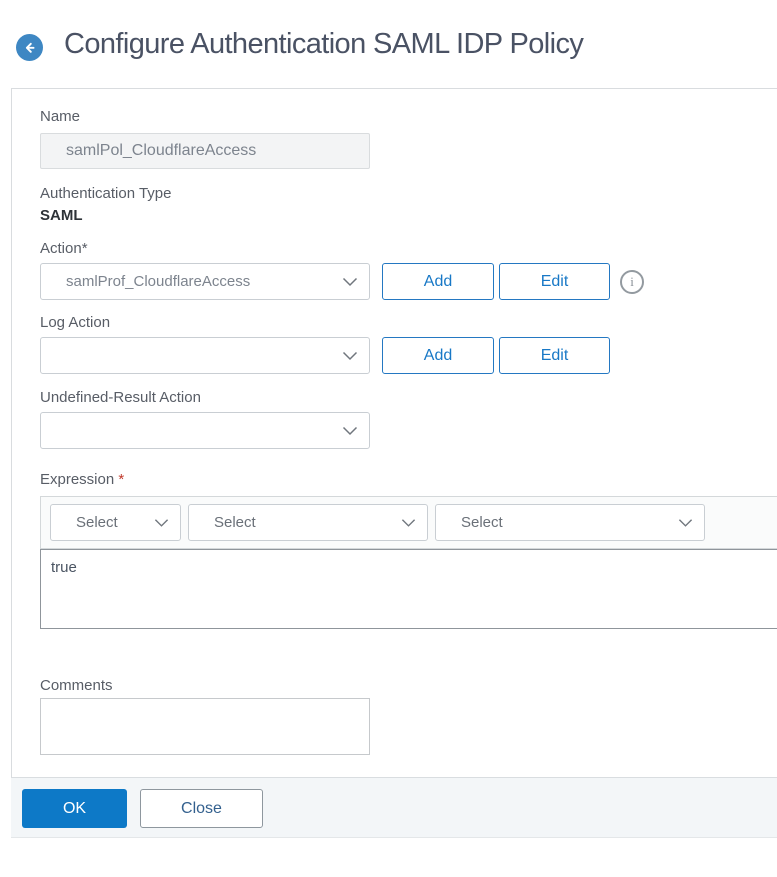 The image size is (777, 877). Describe the element at coordinates (554, 355) in the screenshot. I see `log-action-edit-button: Edit` at that location.